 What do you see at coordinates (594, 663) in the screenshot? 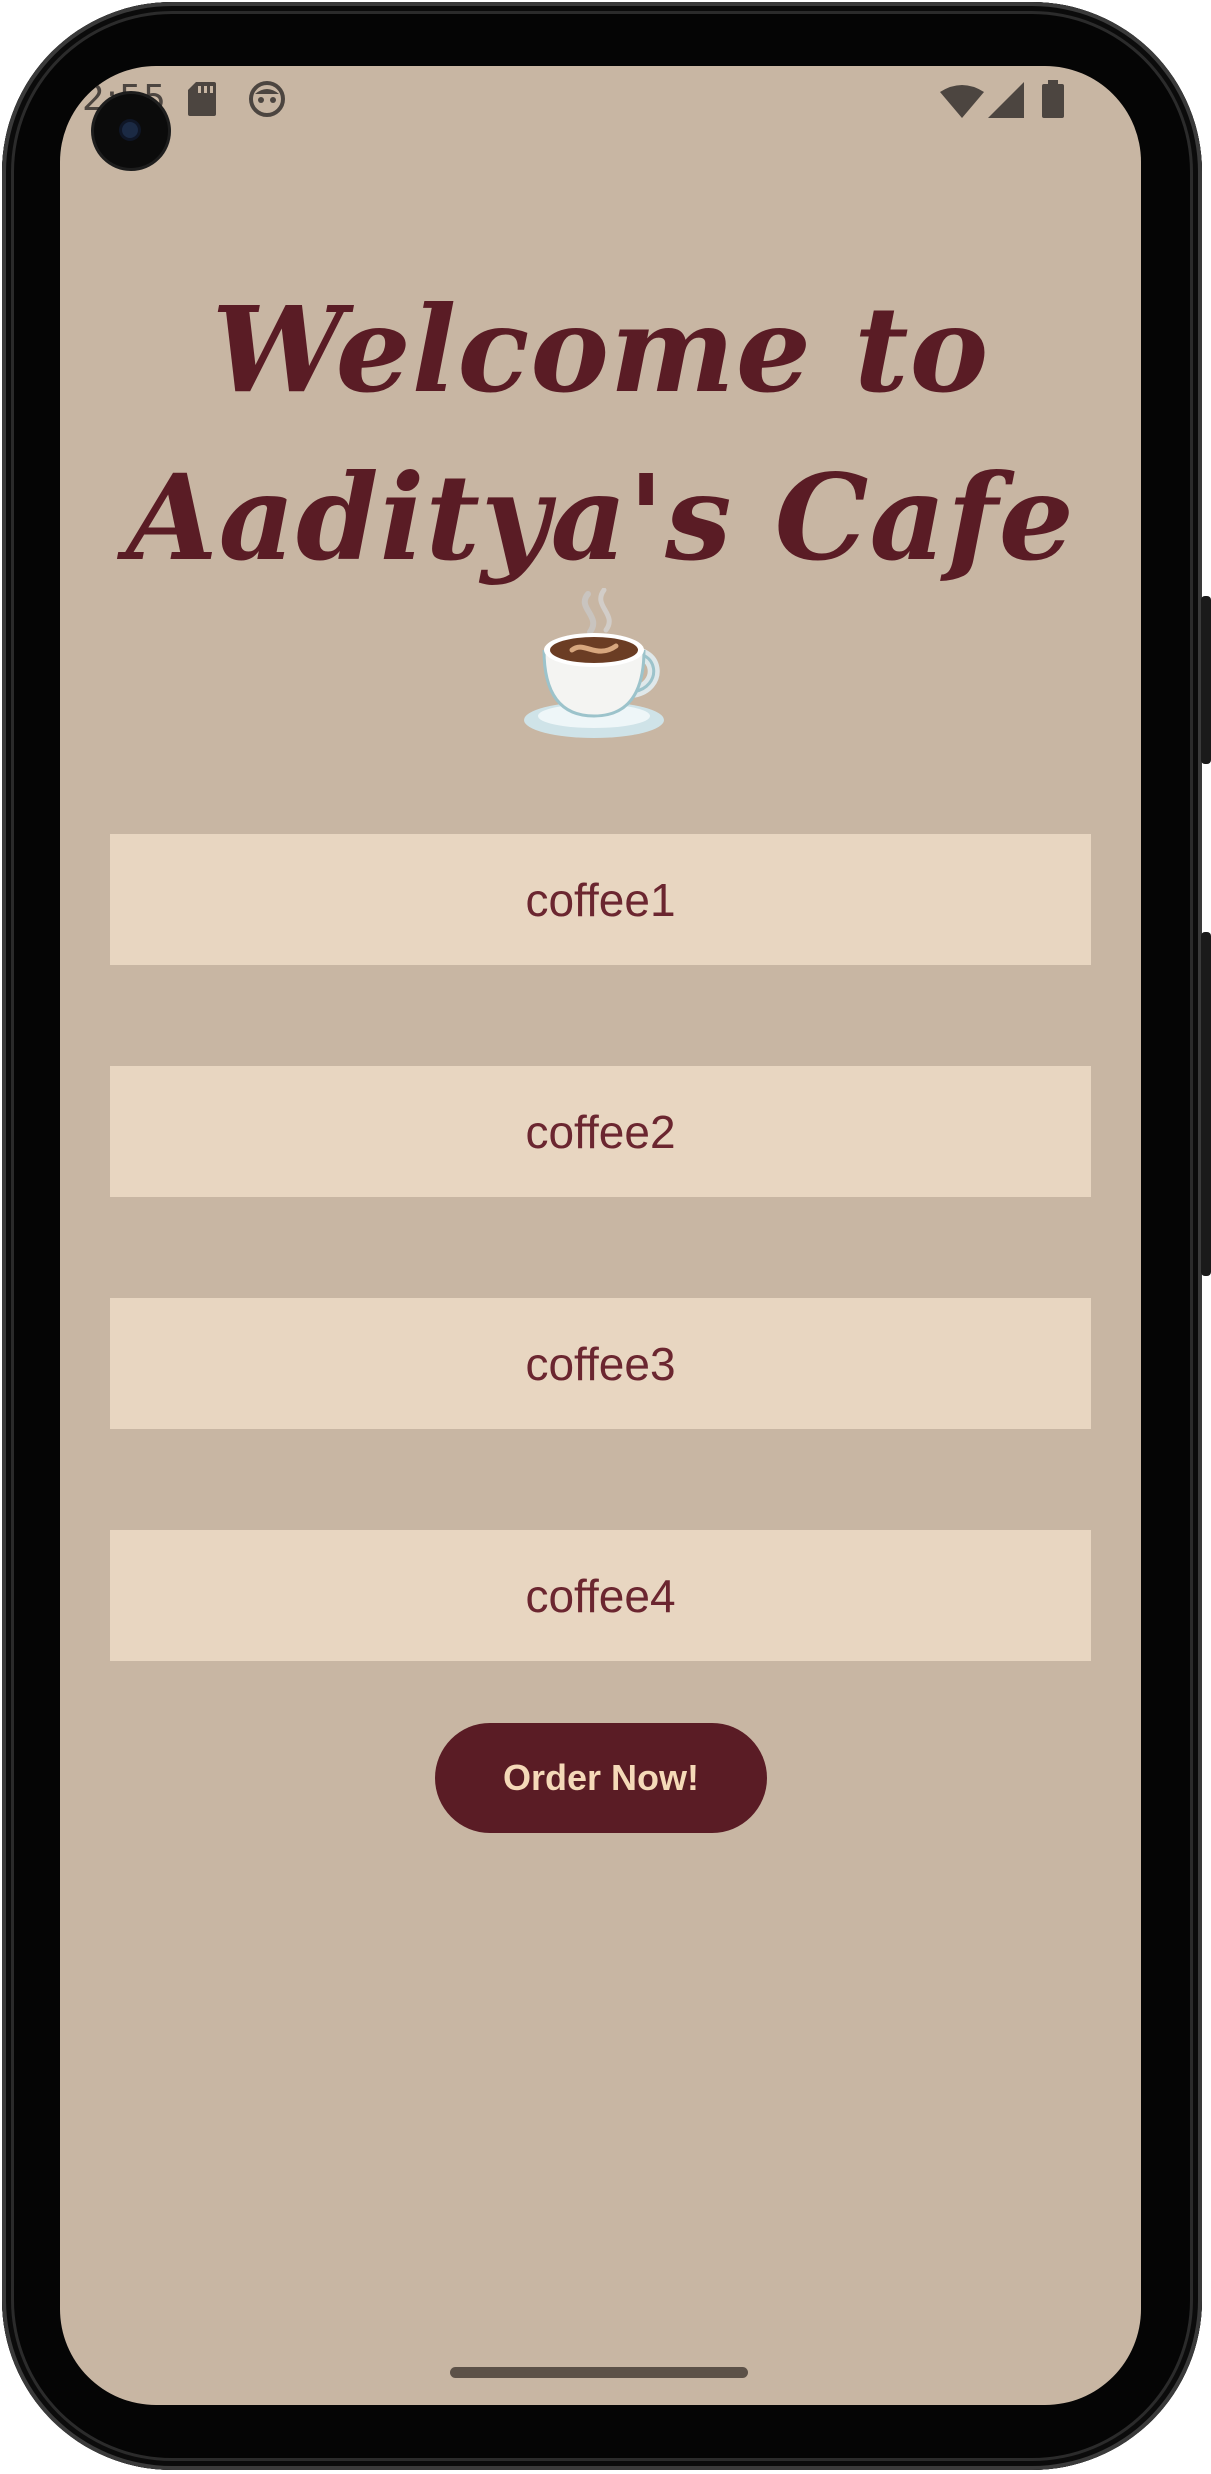
I see `coffee-cup-icon` at bounding box center [594, 663].